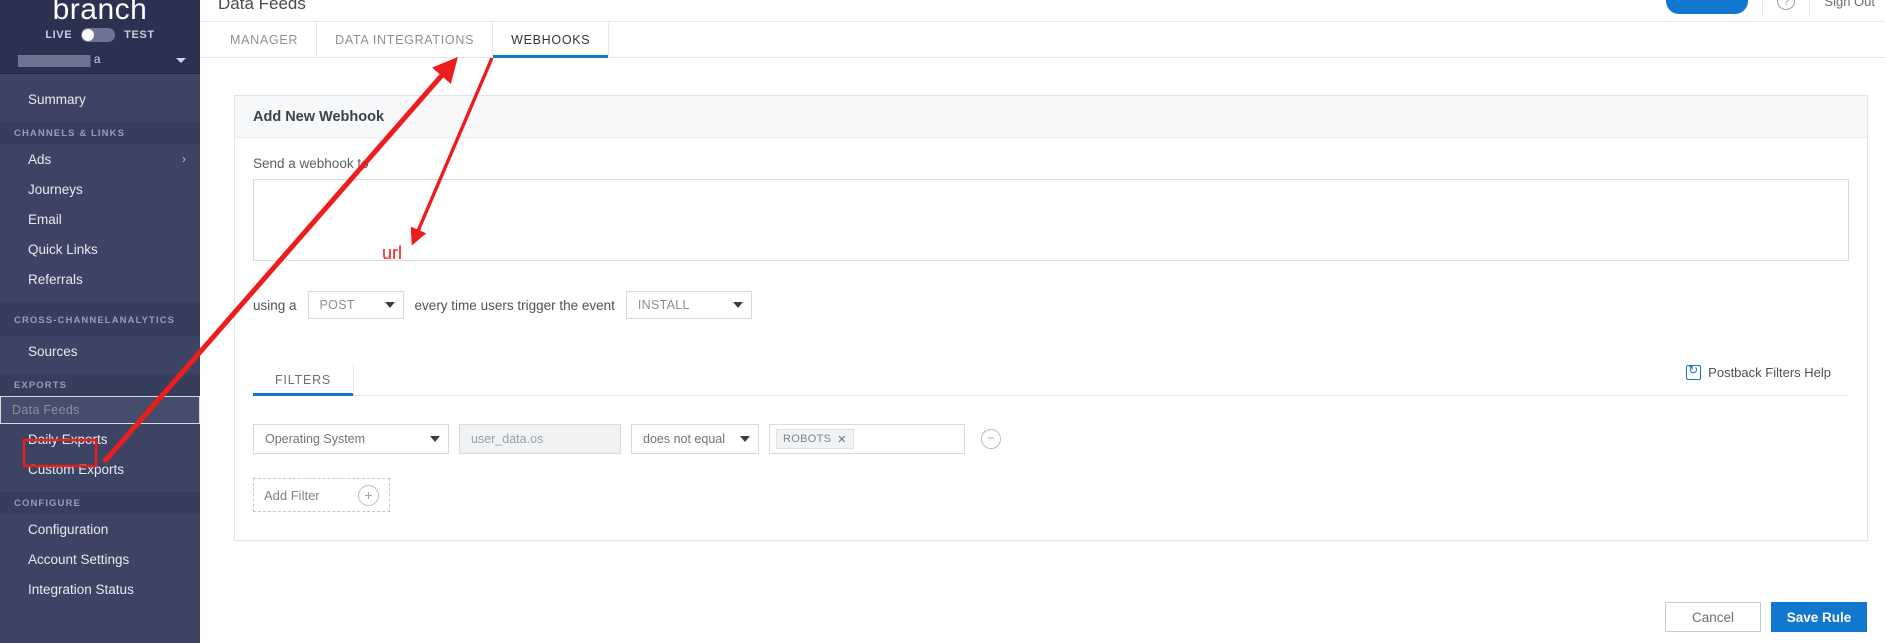  What do you see at coordinates (867, 439) in the screenshot?
I see `filter-values-input: ROBOTS ✕` at bounding box center [867, 439].